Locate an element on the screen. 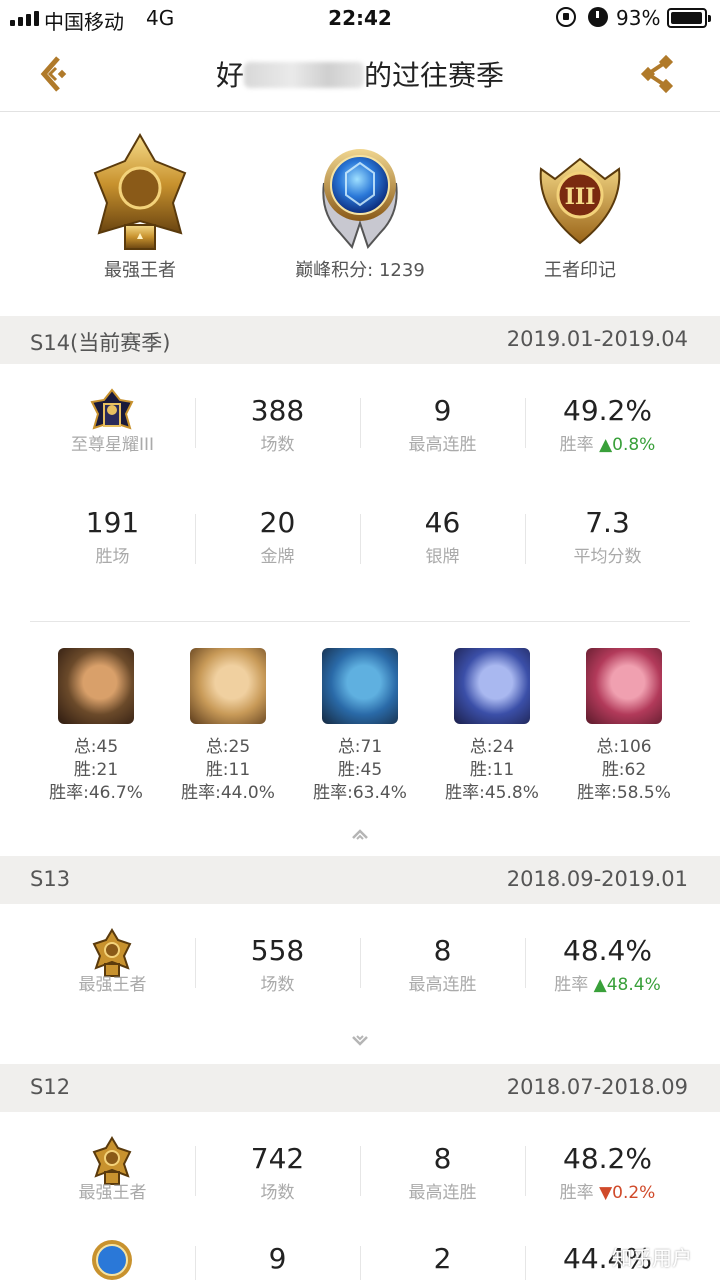 This screenshot has height=1280, width=720. hero-winrate: 胜率:44.0% is located at coordinates (228, 793).